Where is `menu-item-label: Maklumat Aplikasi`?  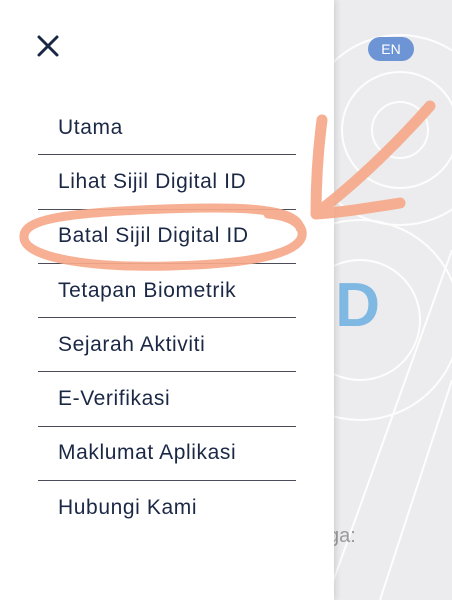
menu-item-label: Maklumat Aplikasi is located at coordinates (147, 453).